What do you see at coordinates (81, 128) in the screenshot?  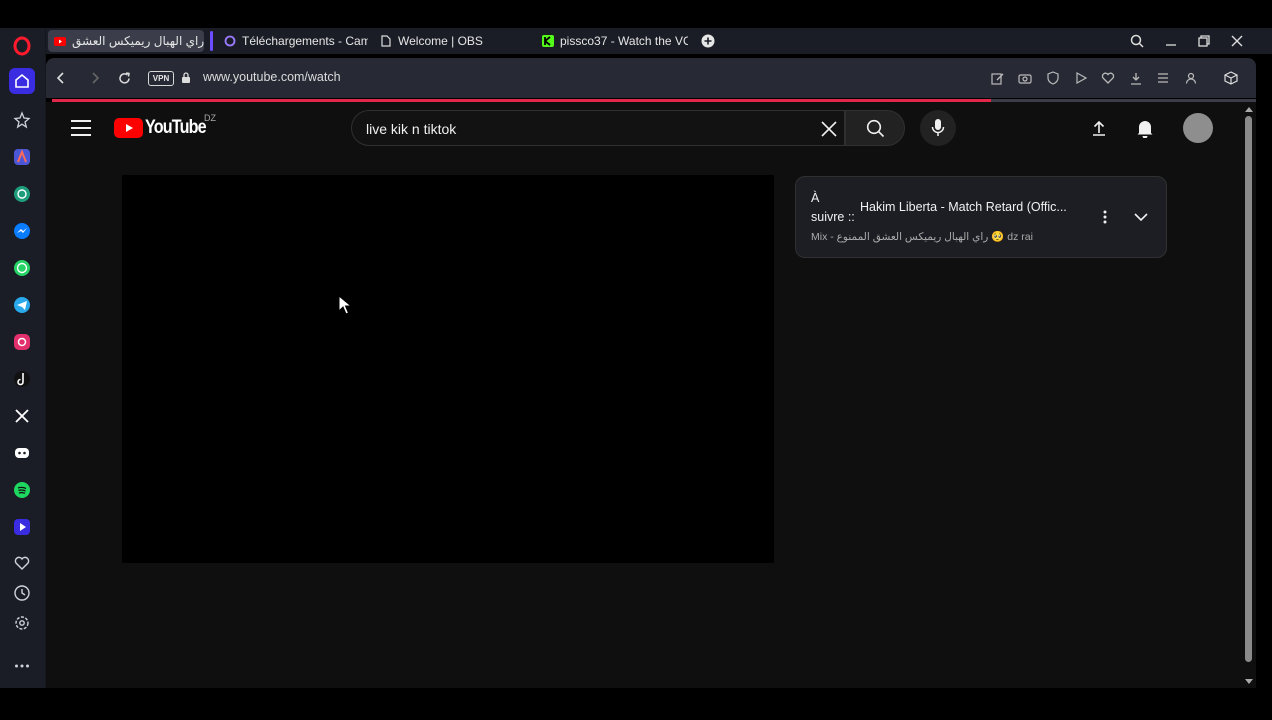 I see `menu-icon` at bounding box center [81, 128].